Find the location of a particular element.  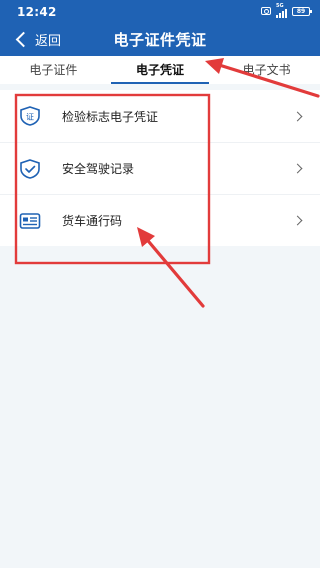

list-item-inspection-voucher: 证 检验标志电子凭证 is located at coordinates (160, 116).